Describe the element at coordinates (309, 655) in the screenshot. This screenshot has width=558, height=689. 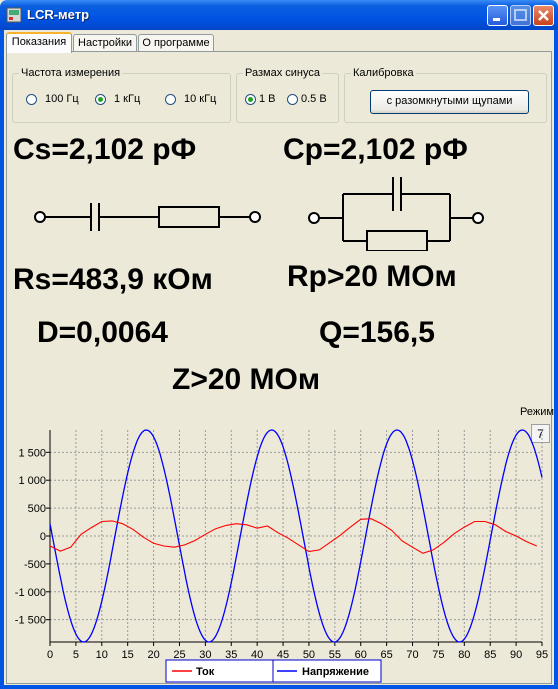
I see `x-tick-label: 50` at that location.